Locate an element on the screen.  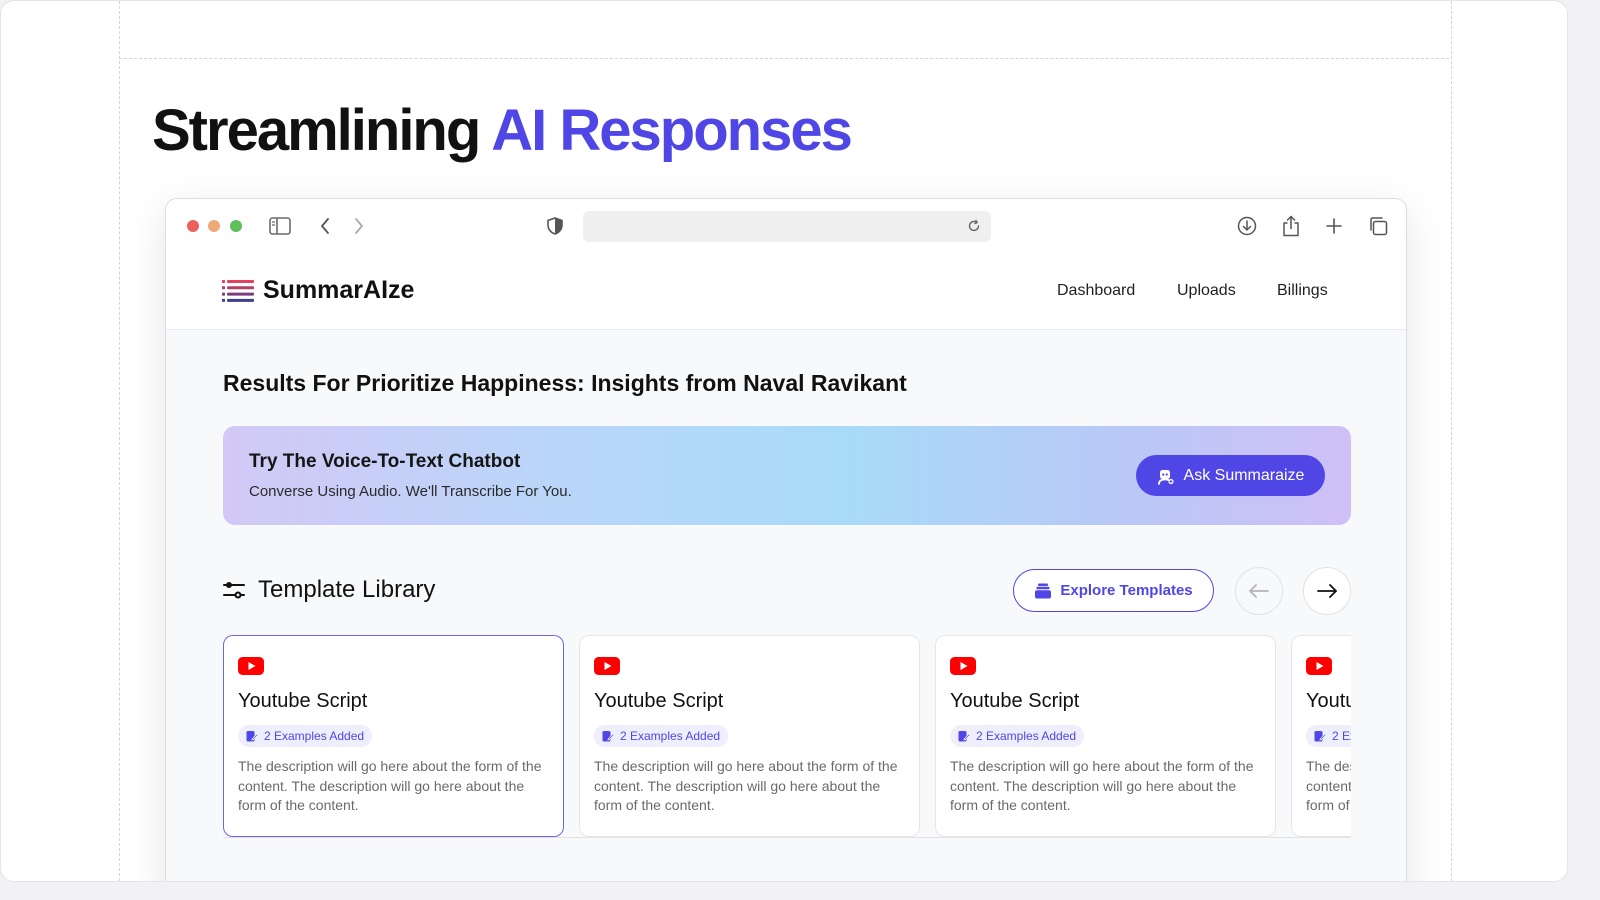
brand-name: SummarAIze is located at coordinates (338, 290).